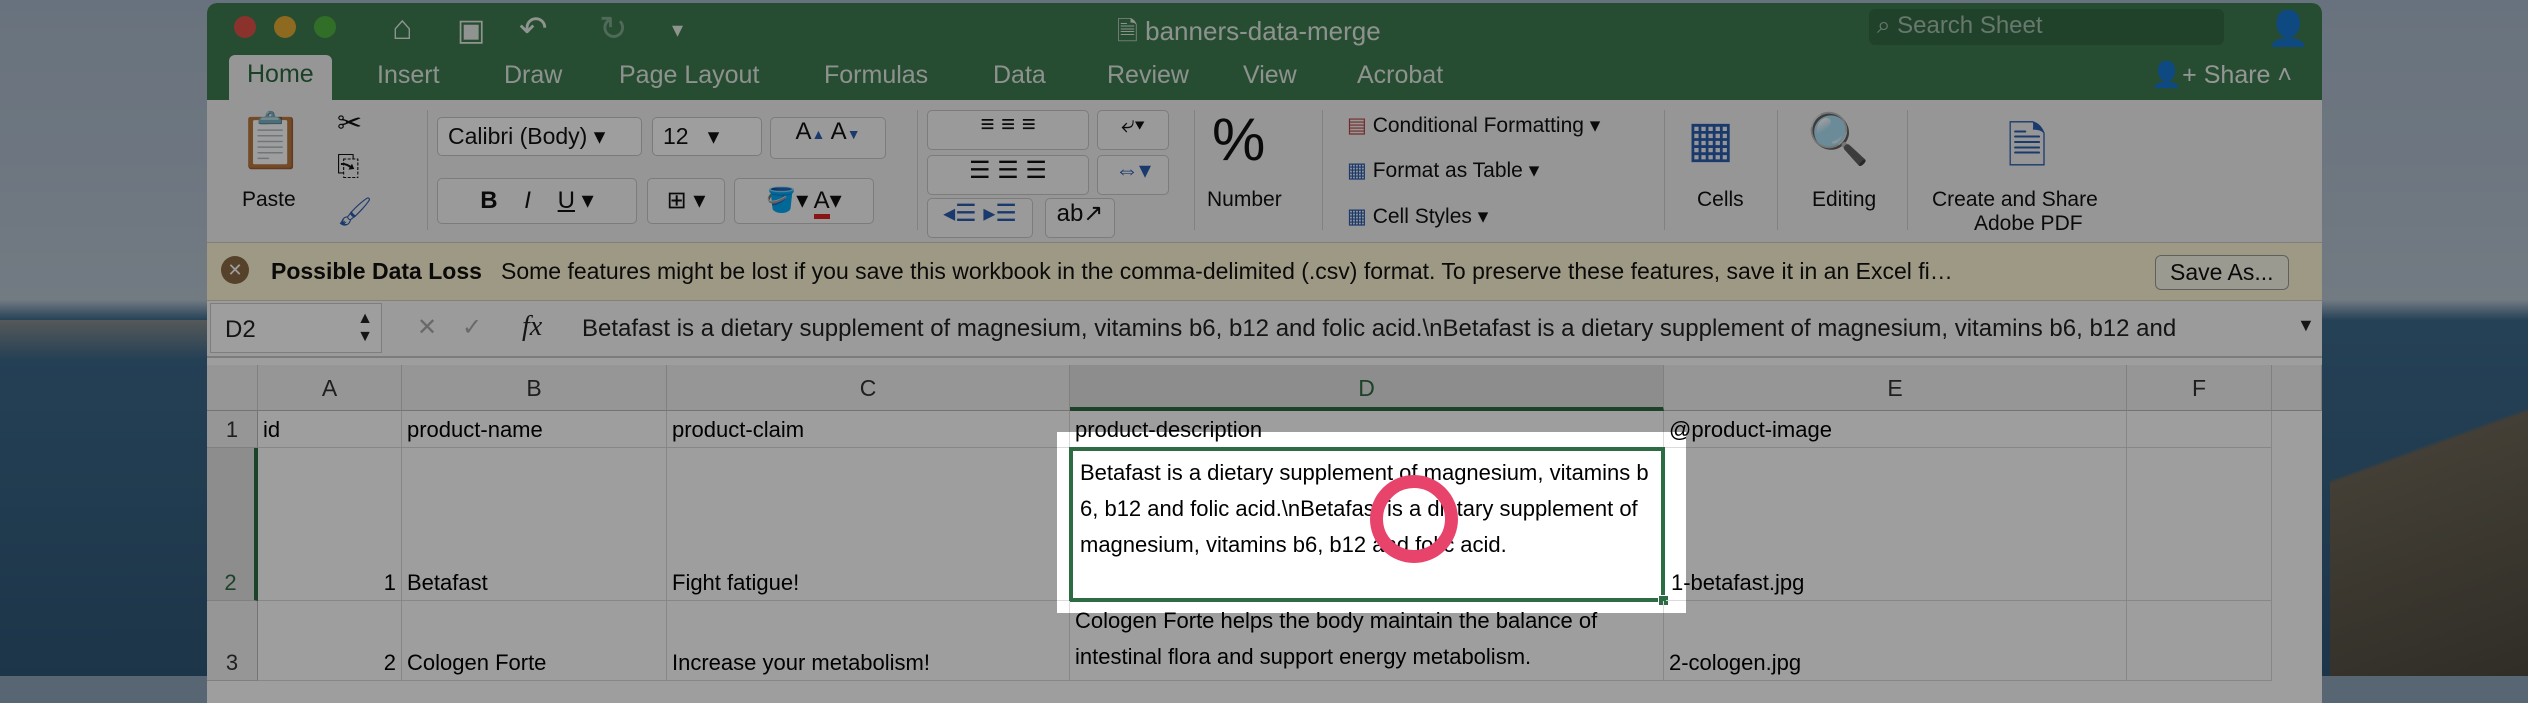  Describe the element at coordinates (533, 29) in the screenshot. I see `undo-icon: ↶` at that location.